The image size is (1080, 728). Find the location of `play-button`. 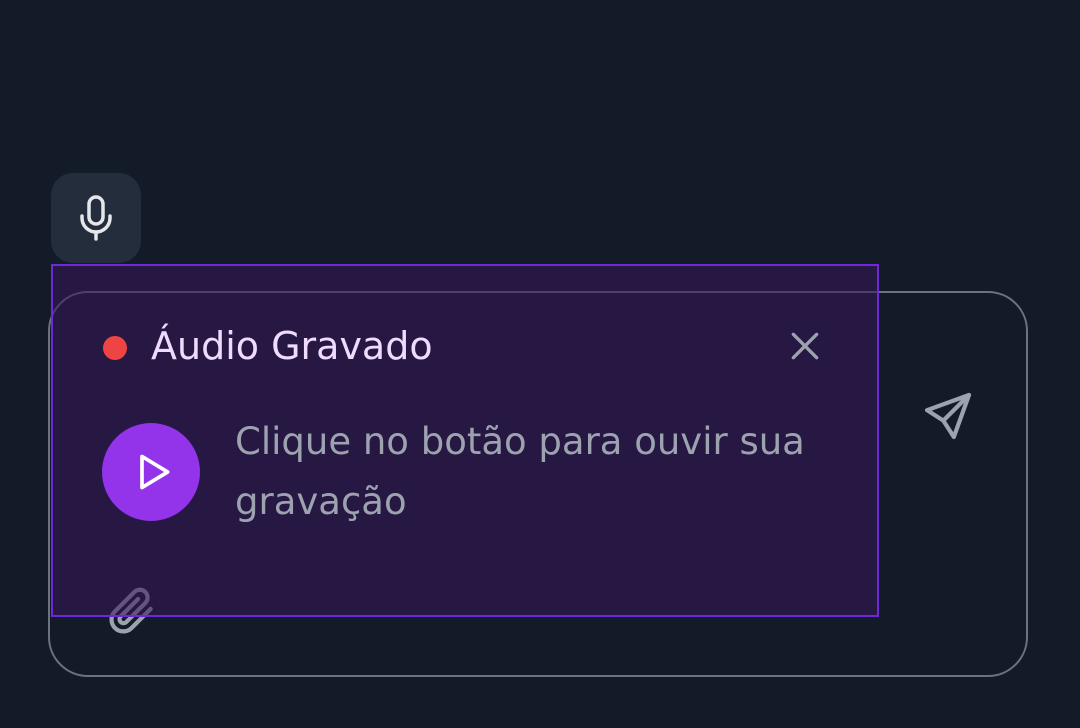

play-button is located at coordinates (151, 472).